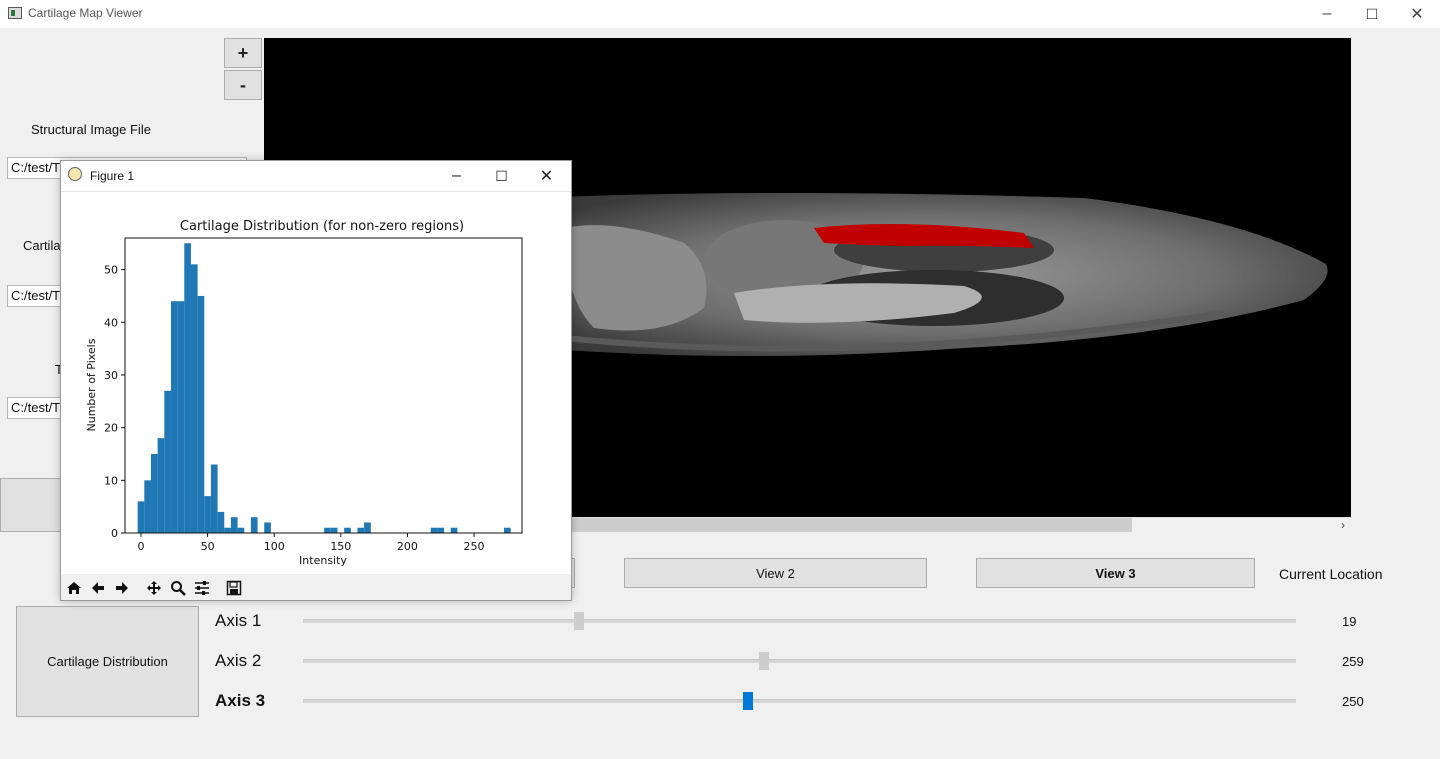 The height and width of the screenshot is (759, 1440). I want to click on forward-icon, so click(122, 587).